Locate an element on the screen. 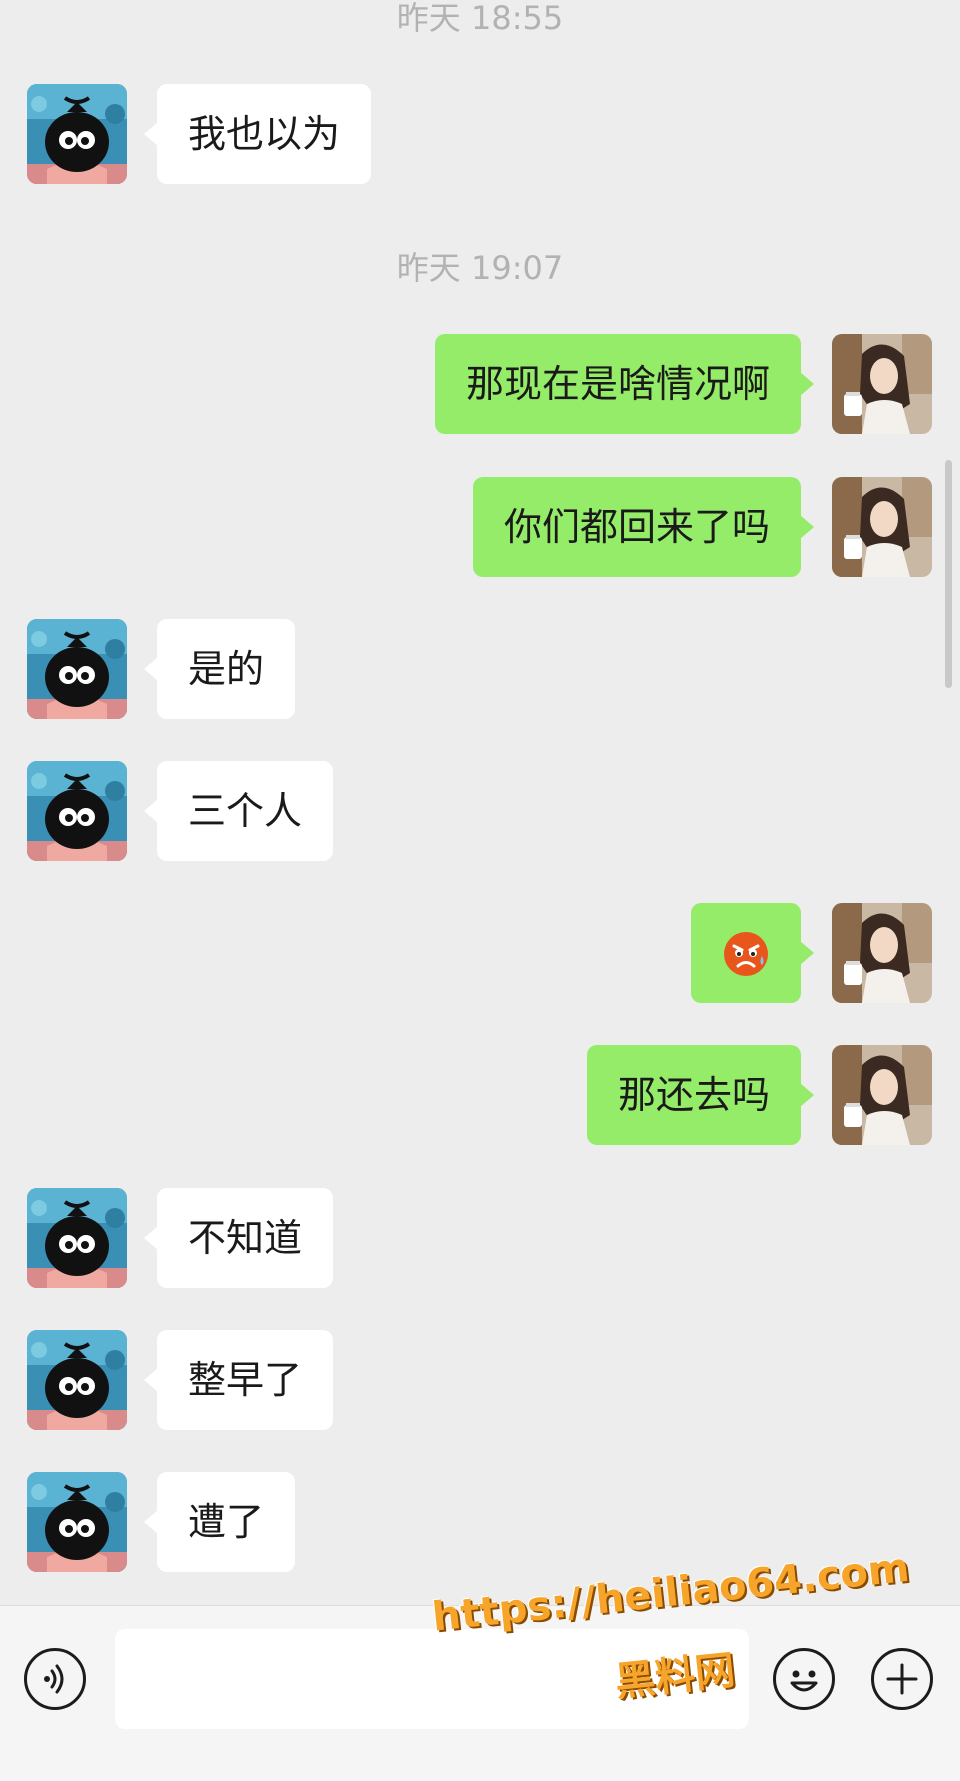 The image size is (960, 1781). voice-icon is located at coordinates (55, 1679).